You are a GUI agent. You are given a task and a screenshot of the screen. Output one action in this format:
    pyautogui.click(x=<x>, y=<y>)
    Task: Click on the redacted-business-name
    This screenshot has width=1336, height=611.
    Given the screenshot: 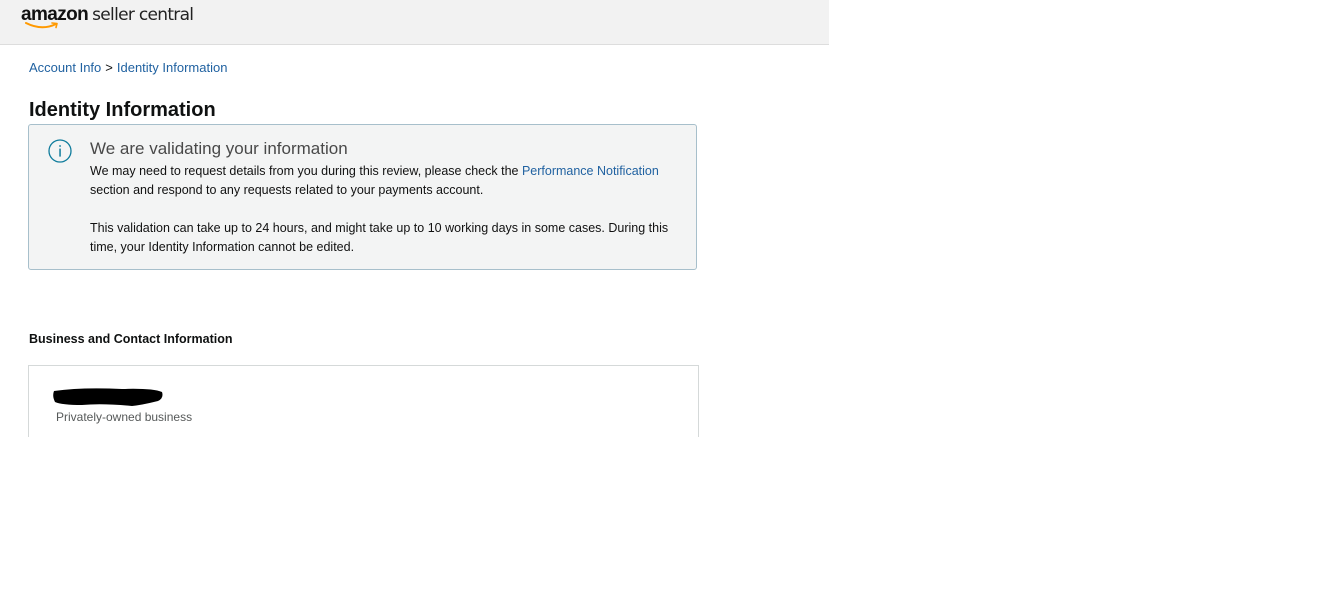 What is the action you would take?
    pyautogui.click(x=108, y=397)
    